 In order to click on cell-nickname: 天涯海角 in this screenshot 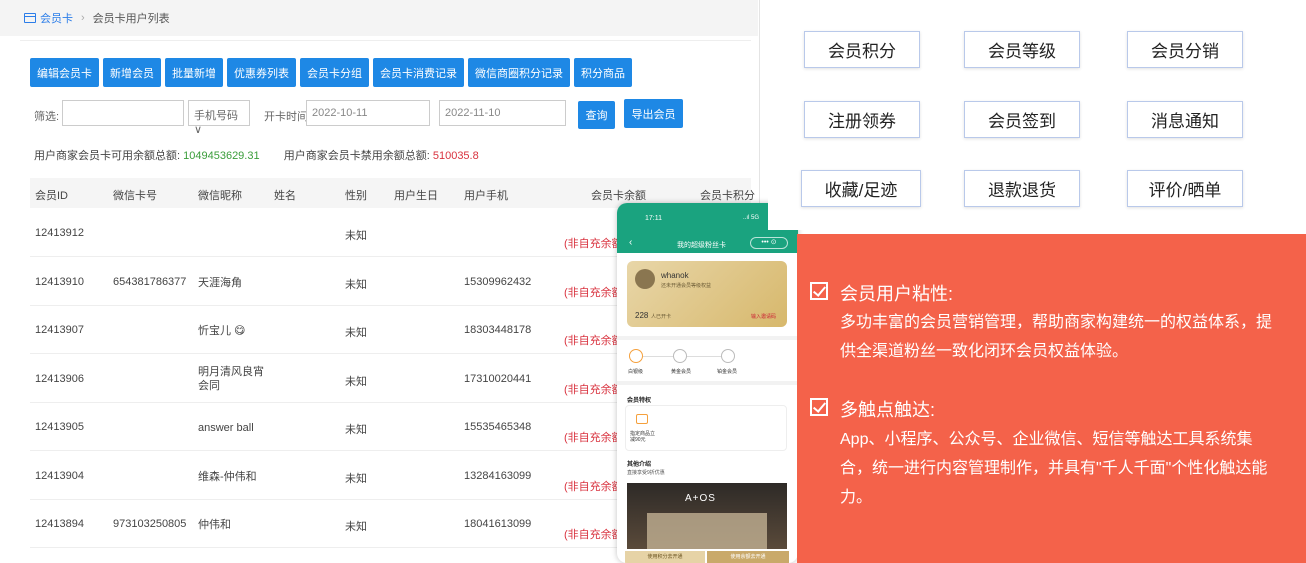, I will do `click(220, 282)`.